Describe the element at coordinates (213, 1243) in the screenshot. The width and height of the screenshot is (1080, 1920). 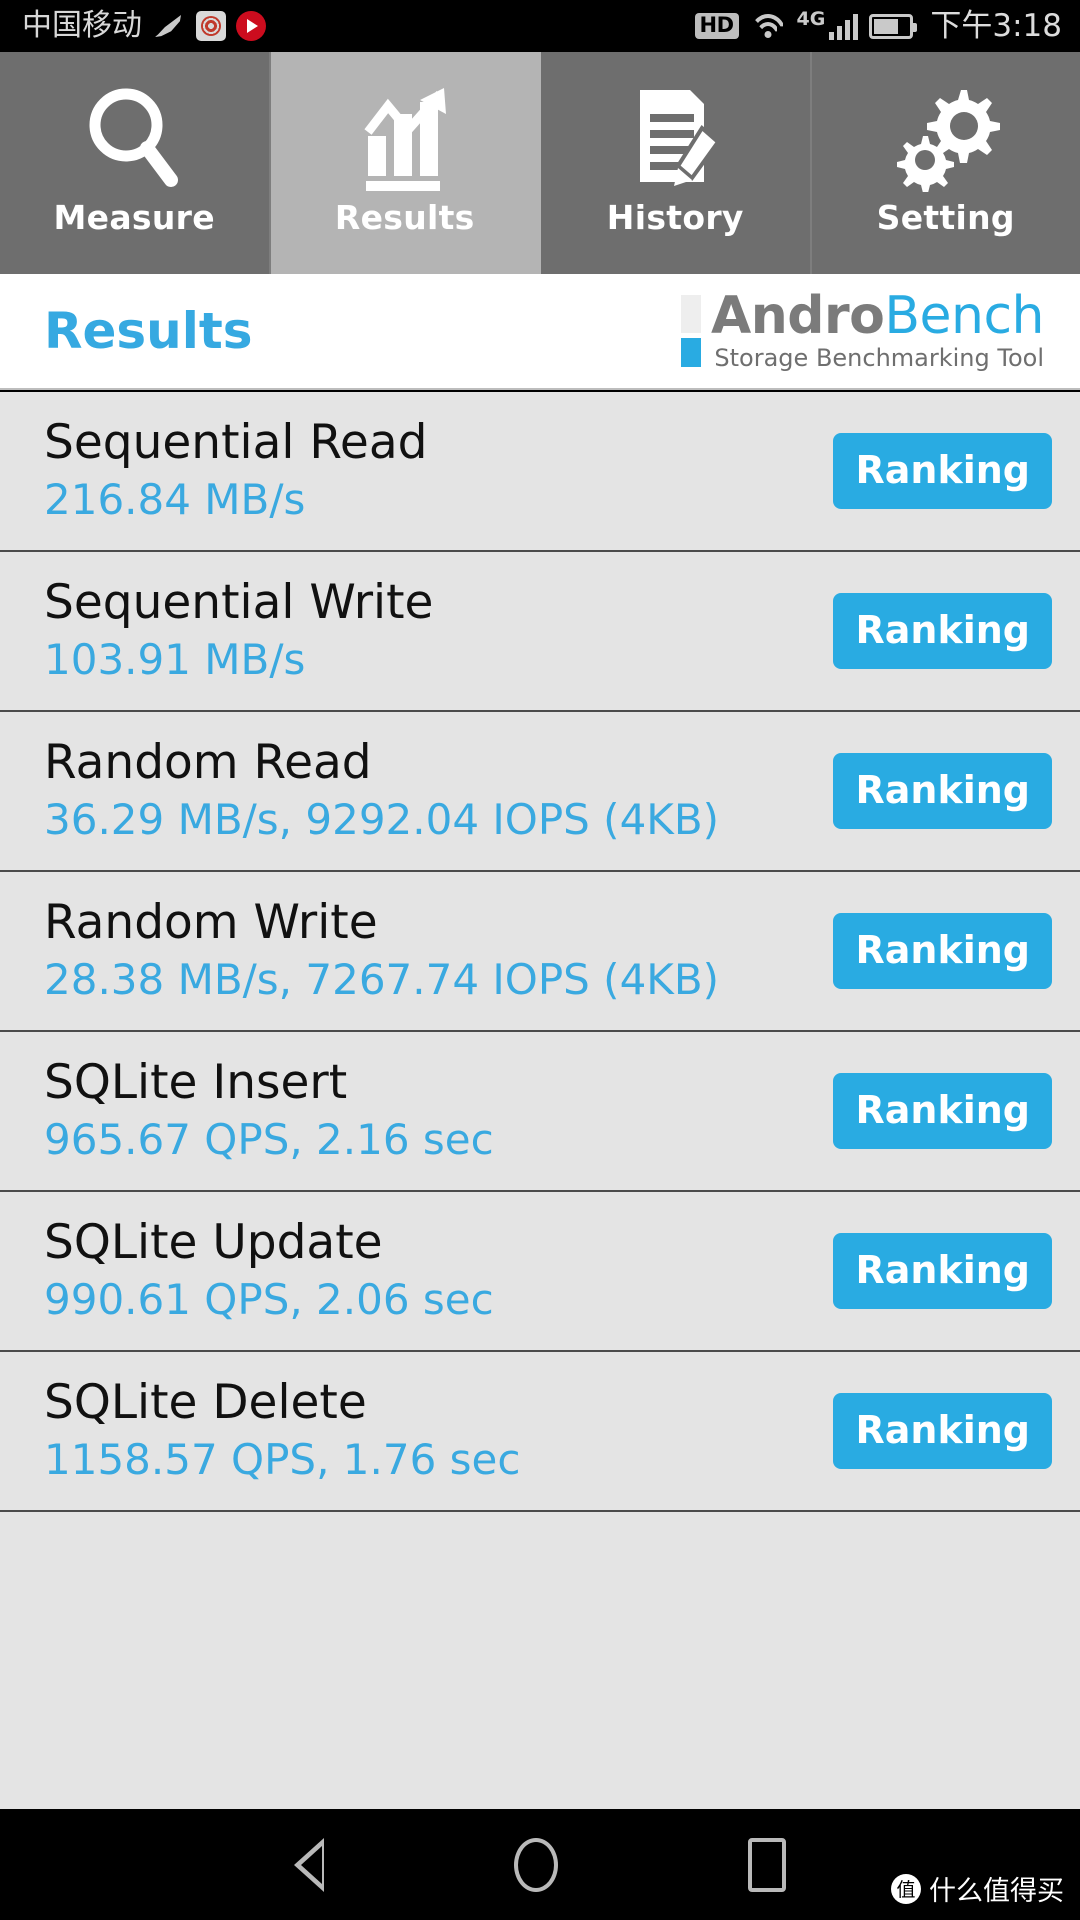
I see `row-title: SQLite Update` at that location.